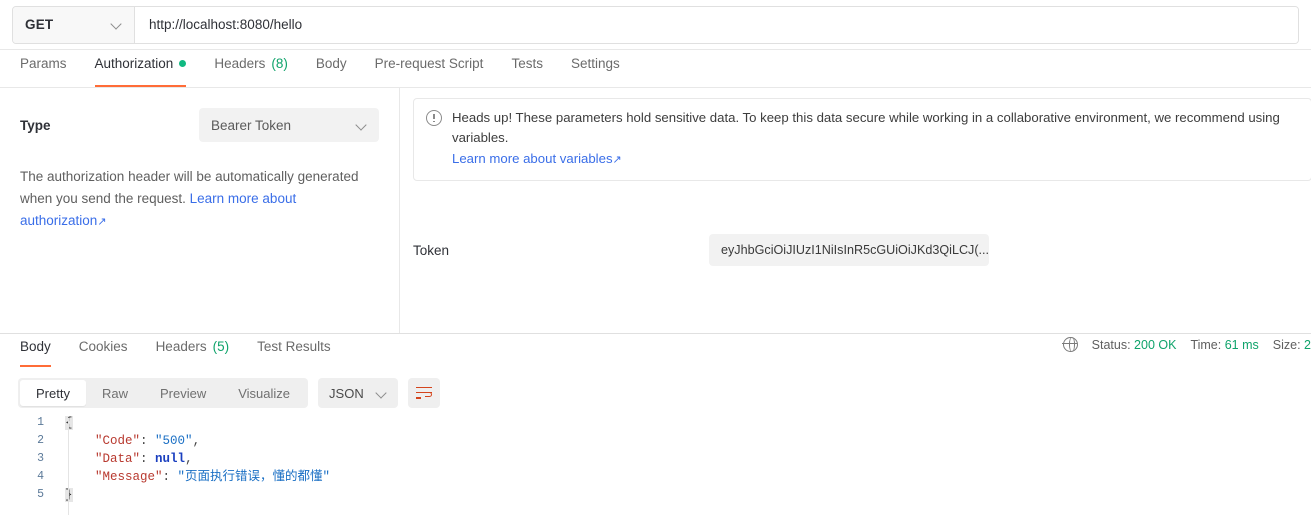  I want to click on tab-settings-label: Settings, so click(595, 63).